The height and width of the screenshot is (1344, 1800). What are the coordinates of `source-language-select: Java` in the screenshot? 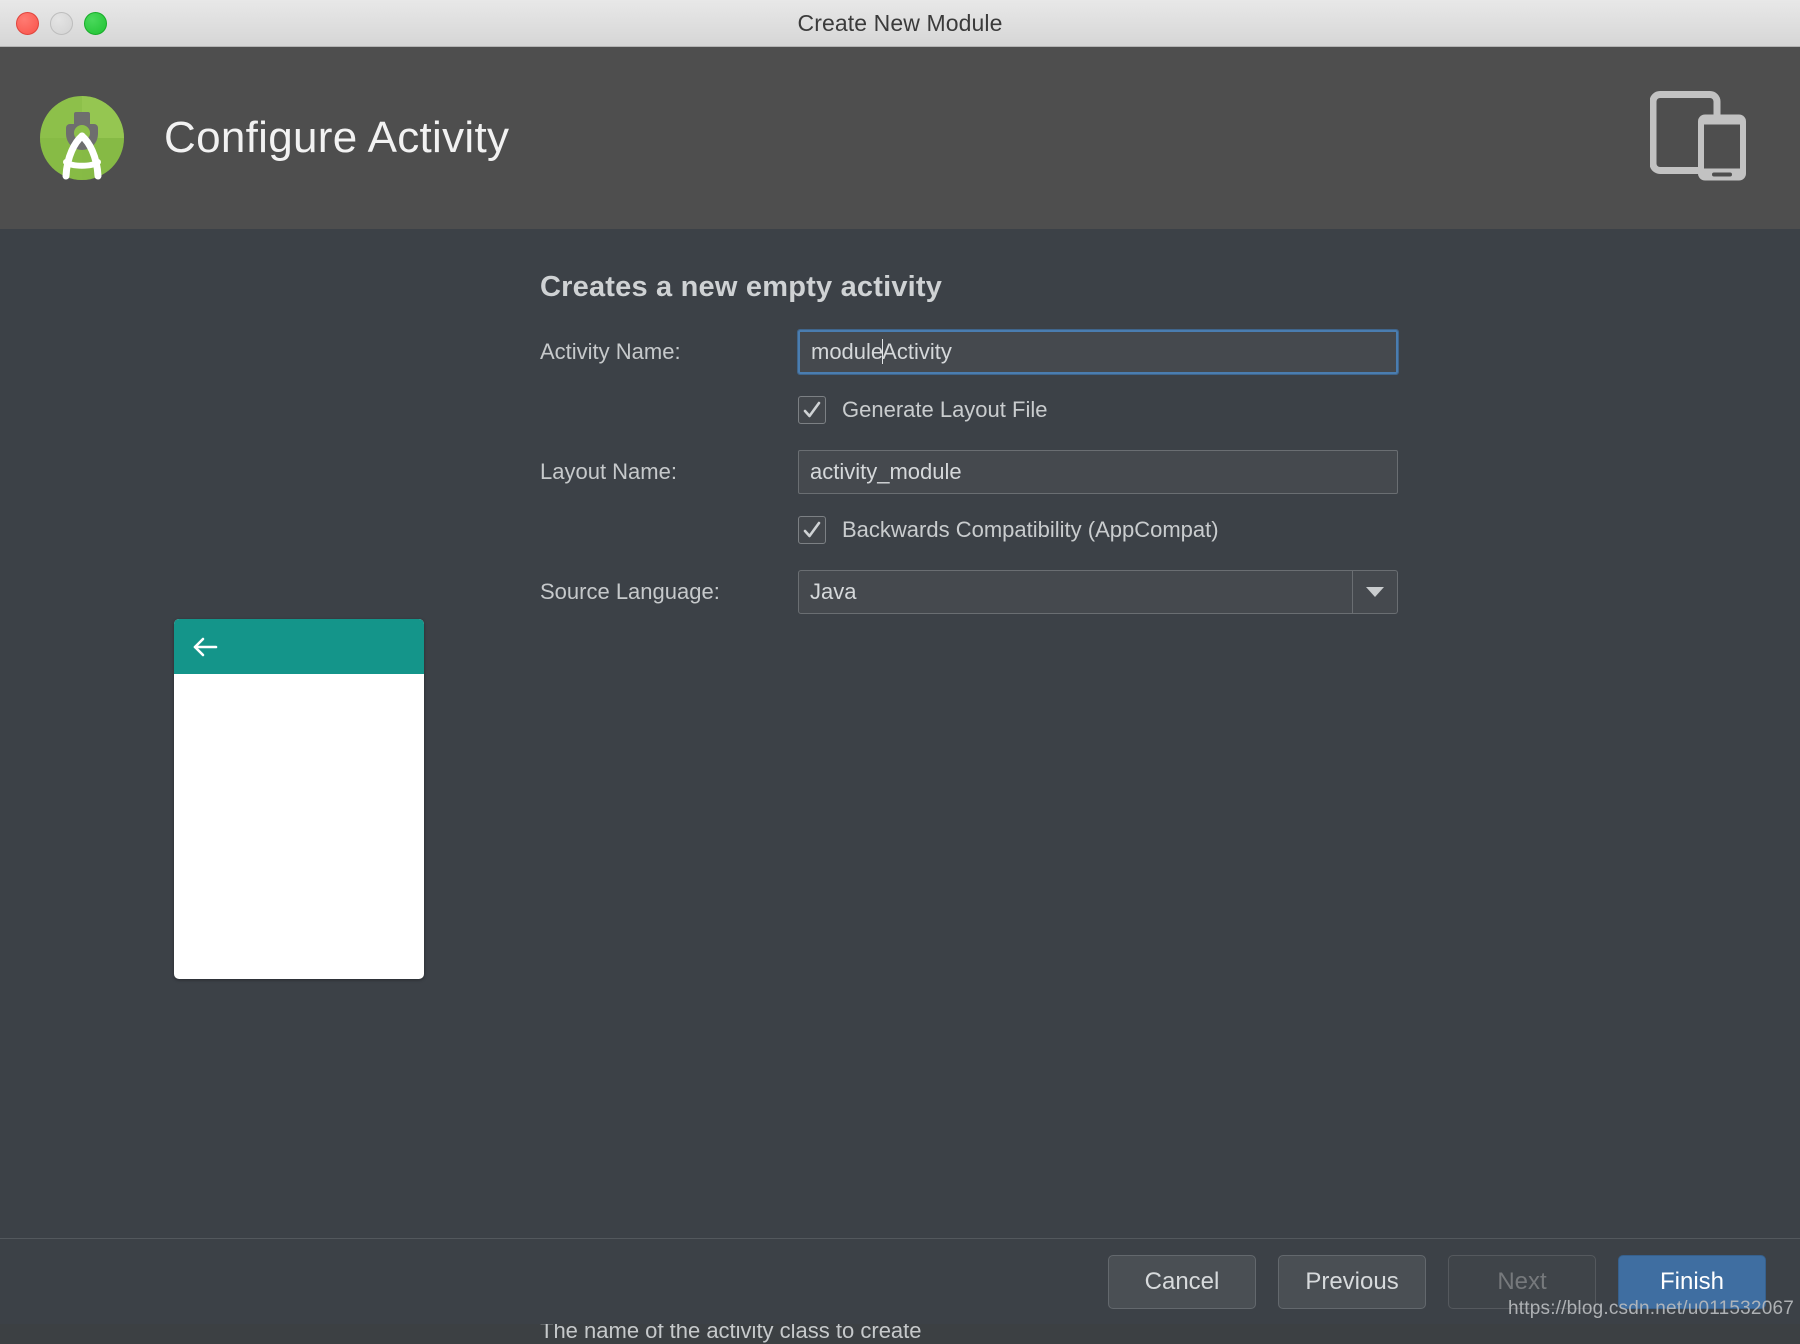 It's located at (1098, 592).